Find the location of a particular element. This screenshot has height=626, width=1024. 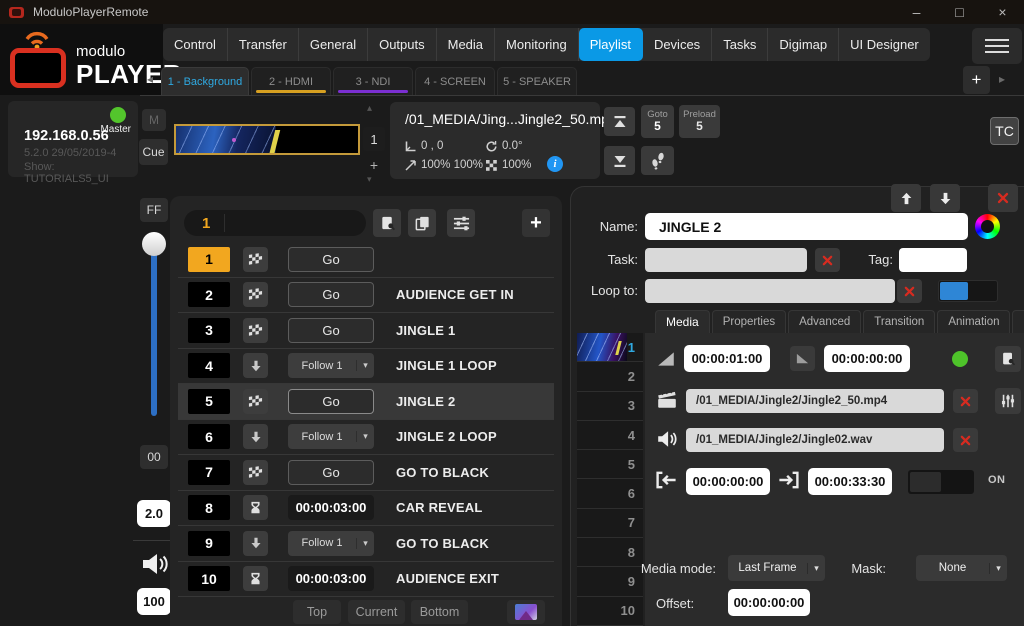

layer-item-2: 2 is located at coordinates (610, 377).